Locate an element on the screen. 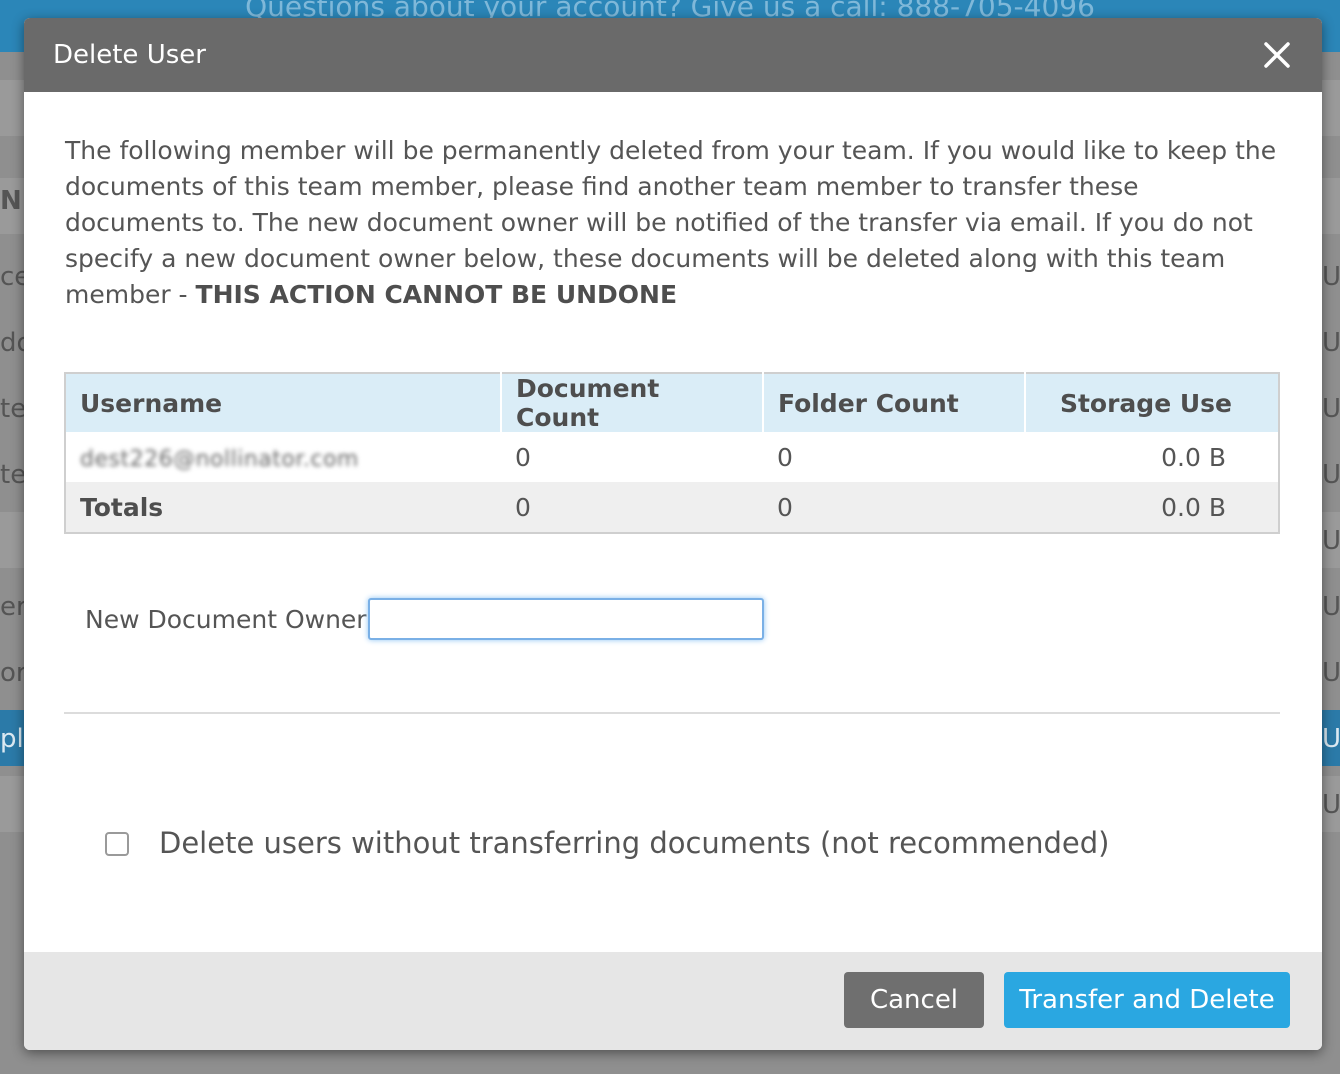 The width and height of the screenshot is (1340, 1074). totals-row: Totals 0 0 0.0 B is located at coordinates (672, 507).